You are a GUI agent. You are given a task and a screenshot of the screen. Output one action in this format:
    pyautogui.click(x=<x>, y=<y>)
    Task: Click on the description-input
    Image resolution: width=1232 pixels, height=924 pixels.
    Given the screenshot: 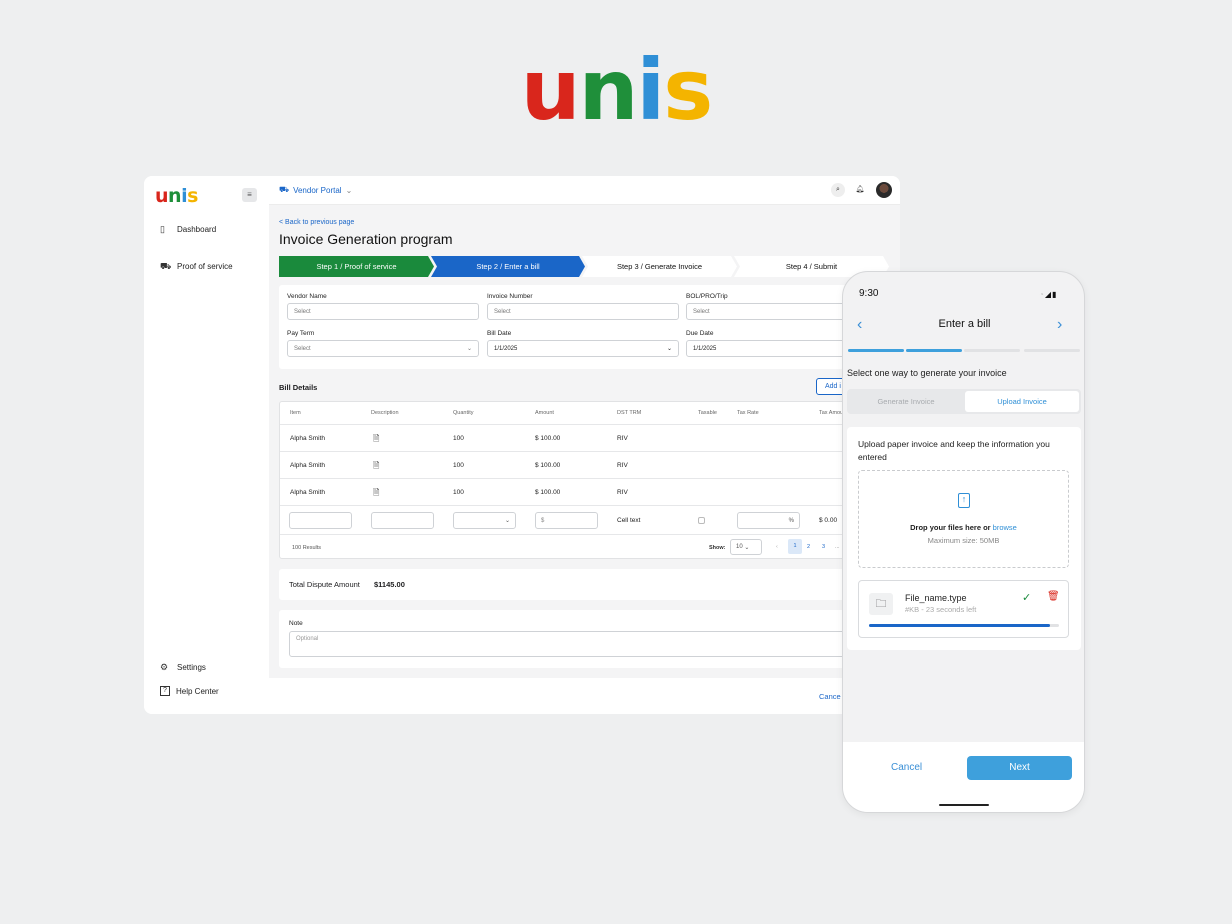 What is the action you would take?
    pyautogui.click(x=402, y=520)
    